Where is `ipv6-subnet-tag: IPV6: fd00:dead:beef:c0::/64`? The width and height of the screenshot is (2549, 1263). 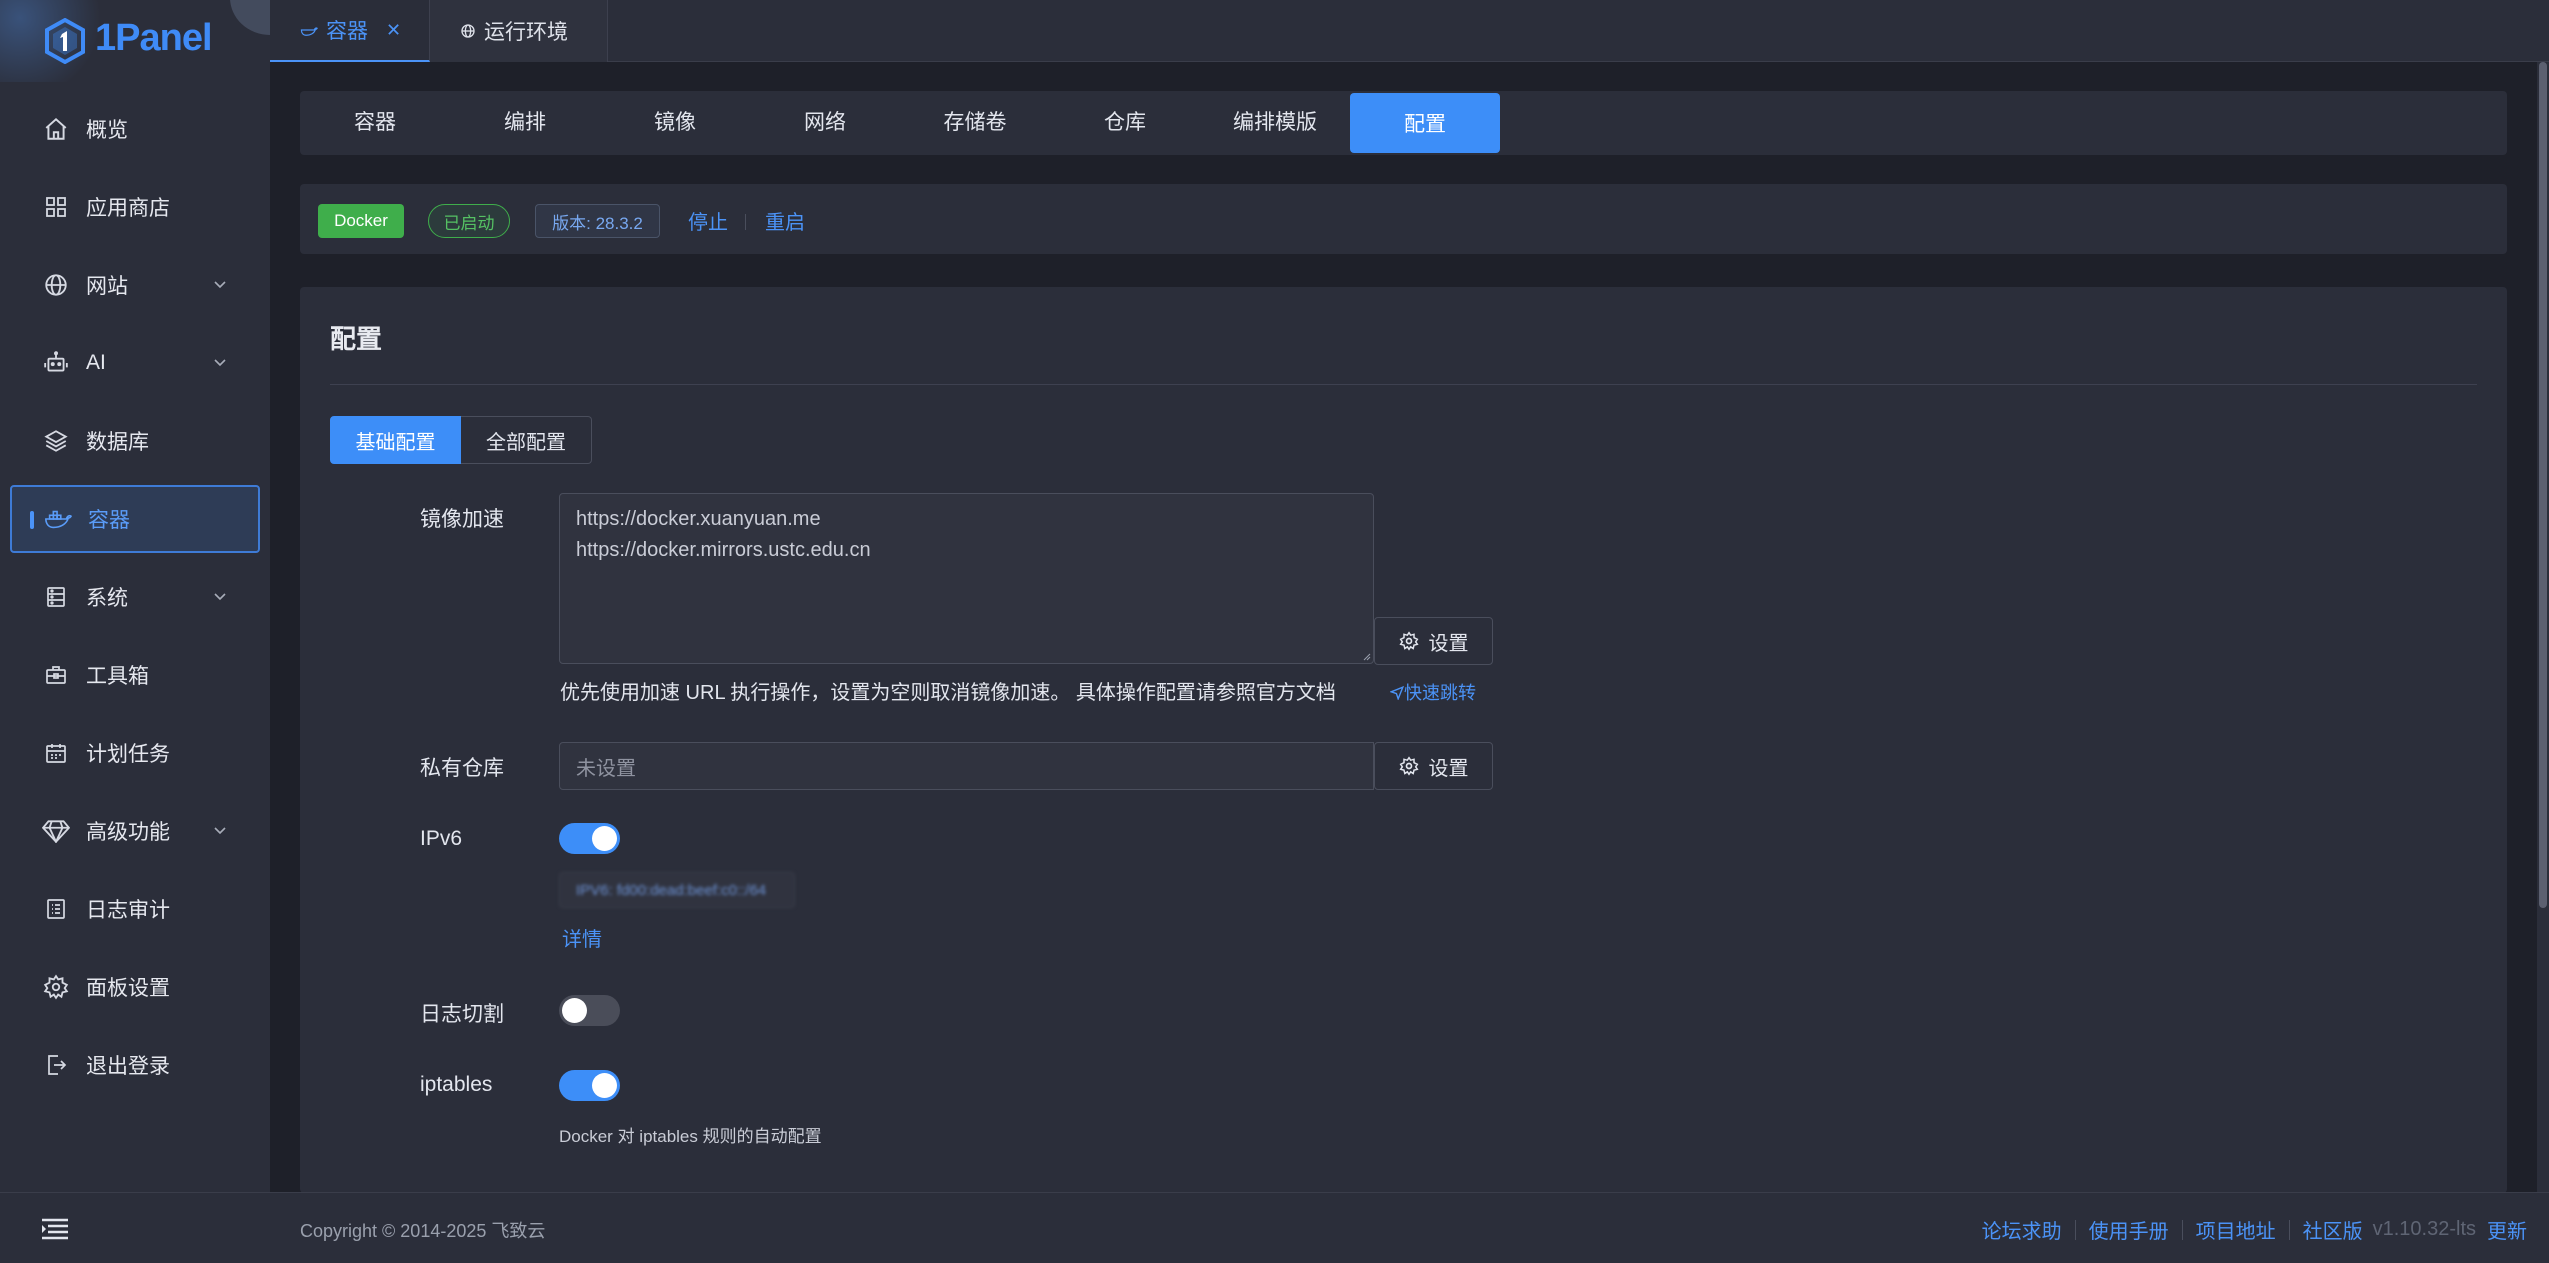 ipv6-subnet-tag: IPV6: fd00:dead:beef:c0::/64 is located at coordinates (677, 890).